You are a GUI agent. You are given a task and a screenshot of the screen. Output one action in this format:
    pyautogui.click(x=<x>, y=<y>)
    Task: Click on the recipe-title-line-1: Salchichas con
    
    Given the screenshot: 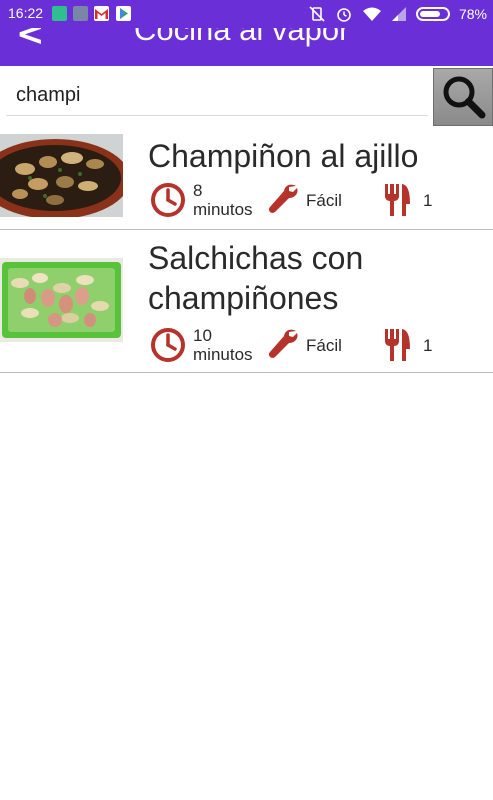 What is the action you would take?
    pyautogui.click(x=256, y=258)
    